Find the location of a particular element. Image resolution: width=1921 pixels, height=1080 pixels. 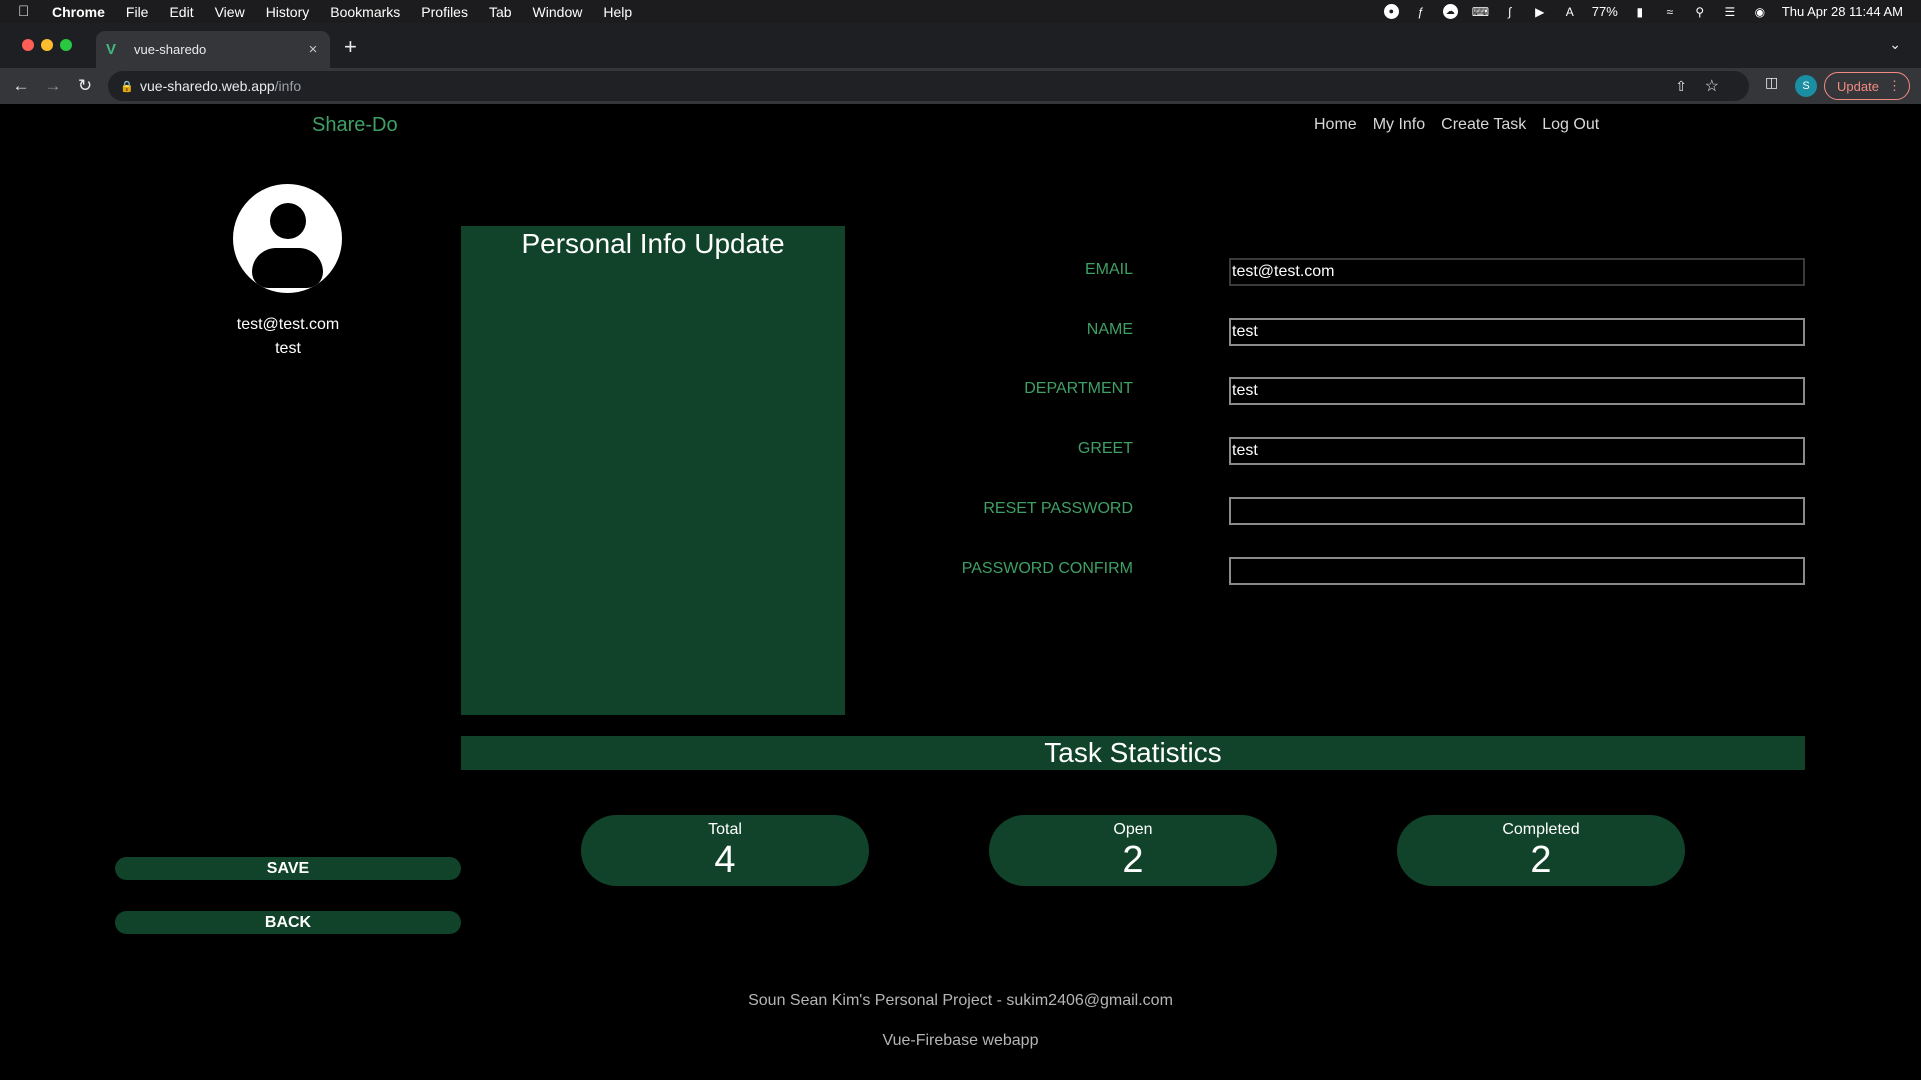

stat-completed-value: 2 is located at coordinates (1541, 860).